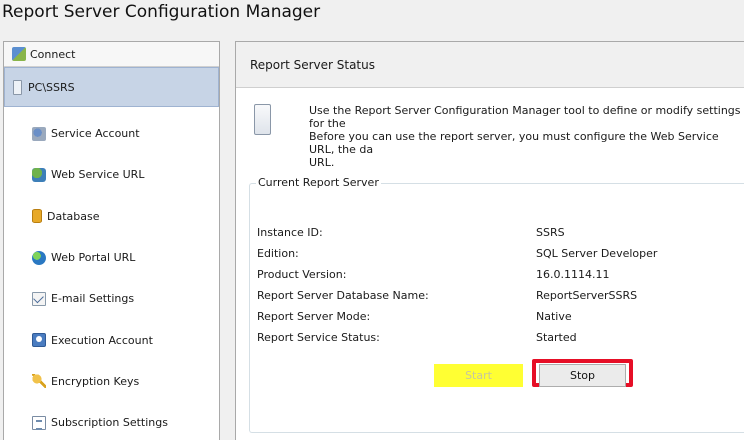 The height and width of the screenshot is (440, 744). I want to click on detail-key: Product Version:, so click(302, 274).